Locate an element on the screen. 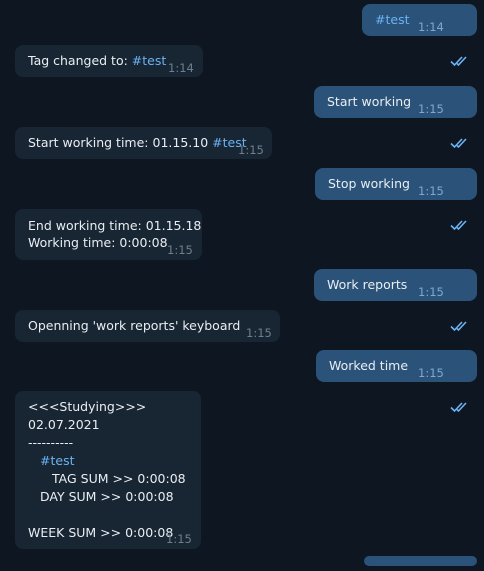  message-outgoing: Work reports 1:15 is located at coordinates (395, 300).